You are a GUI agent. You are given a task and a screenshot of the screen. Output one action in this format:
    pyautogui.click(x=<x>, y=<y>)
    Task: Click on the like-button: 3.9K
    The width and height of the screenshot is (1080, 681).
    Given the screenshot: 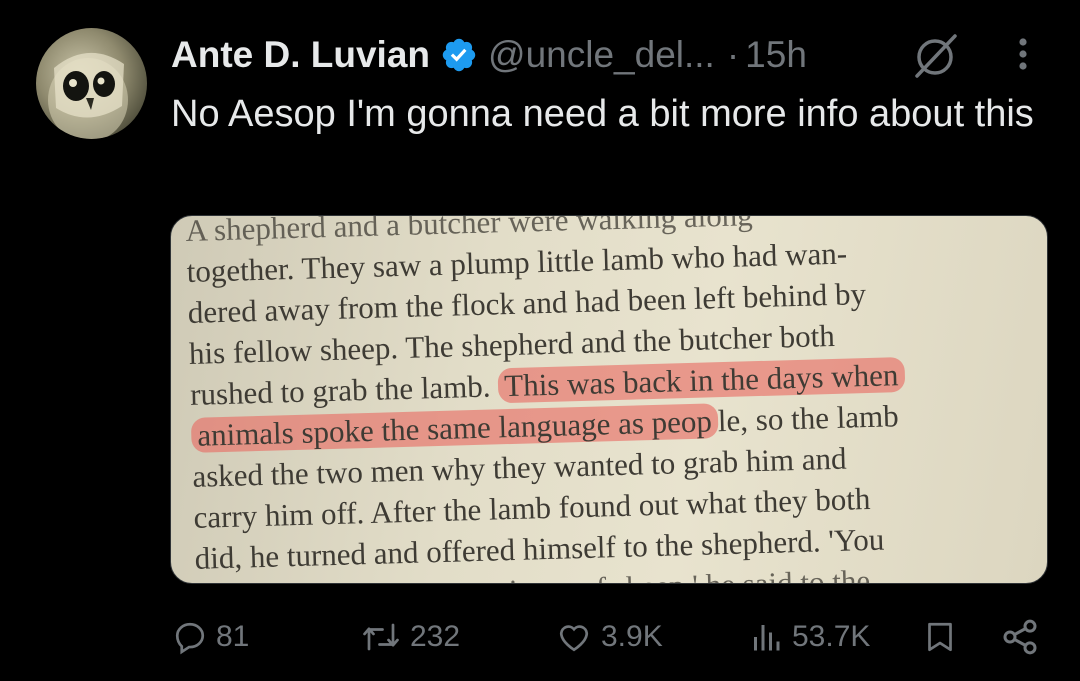 What is the action you would take?
    pyautogui.click(x=609, y=637)
    